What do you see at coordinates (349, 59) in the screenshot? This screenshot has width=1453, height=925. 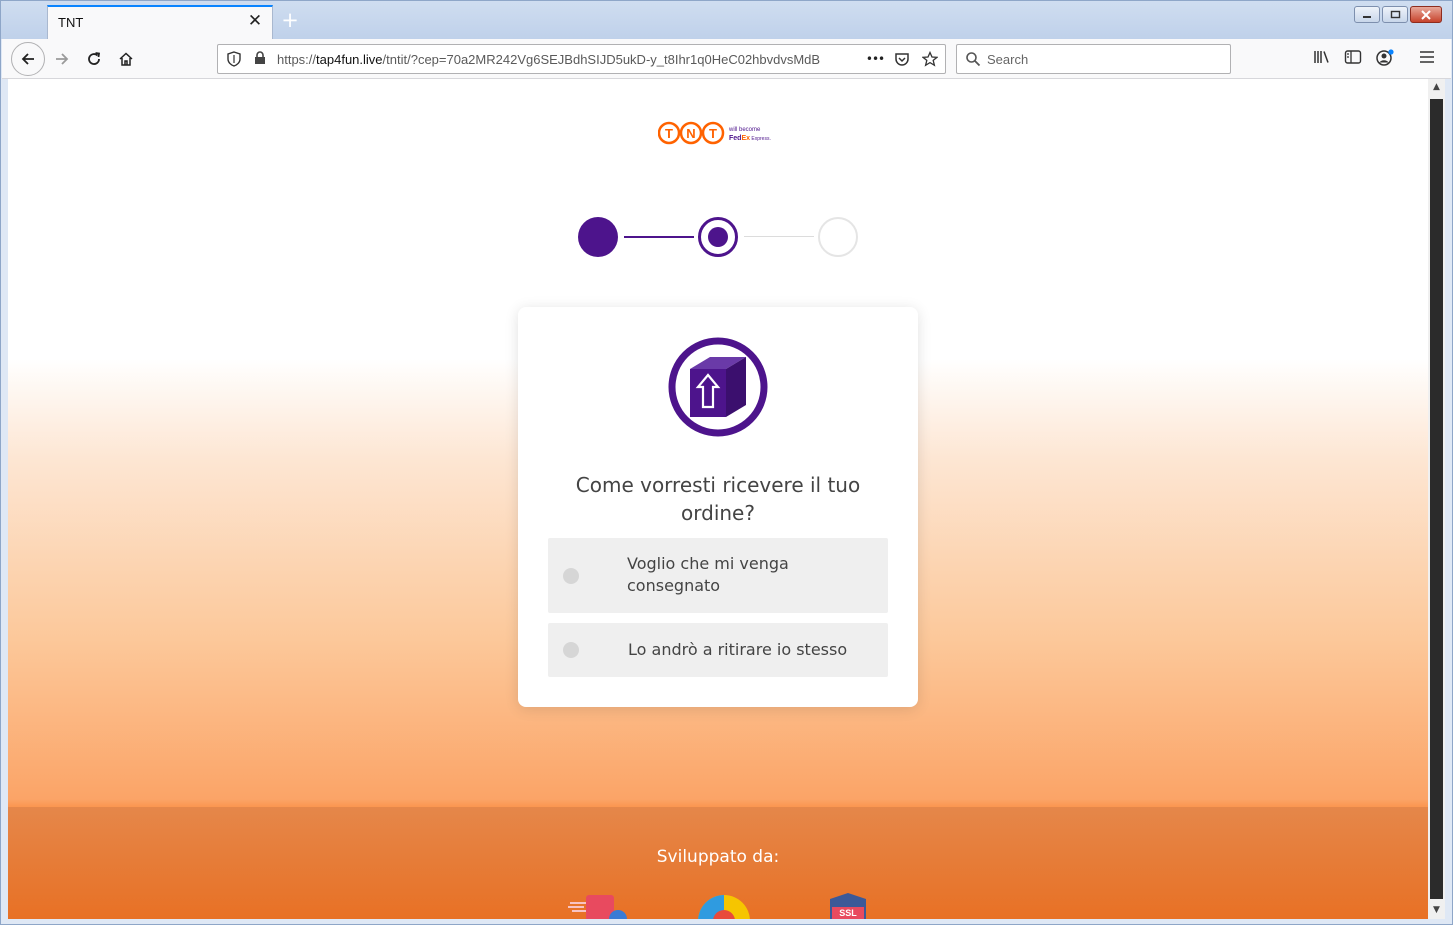 I see `url-domain: tap4fun.live` at bounding box center [349, 59].